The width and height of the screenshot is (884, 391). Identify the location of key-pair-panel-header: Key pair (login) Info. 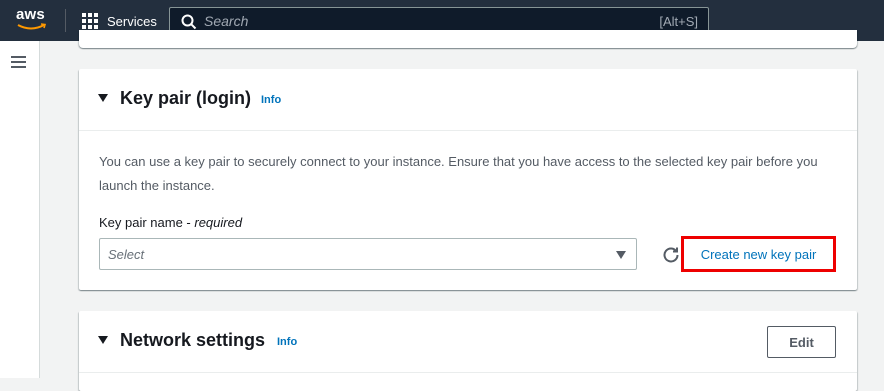
(468, 100).